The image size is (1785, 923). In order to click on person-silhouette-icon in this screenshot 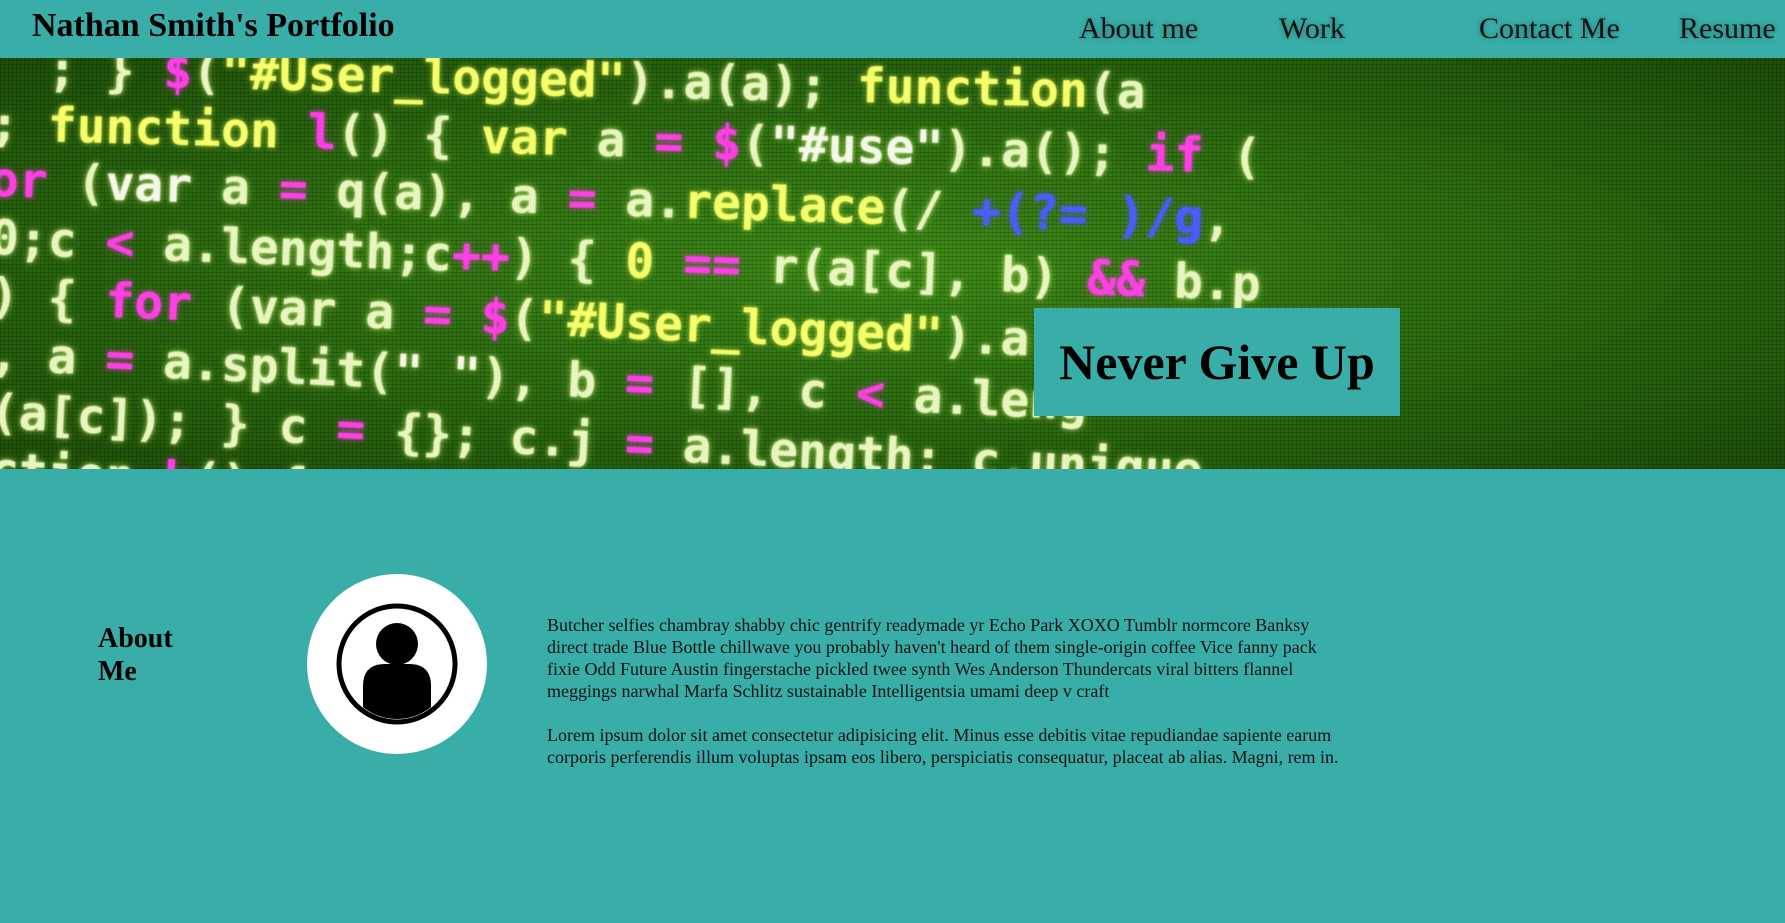, I will do `click(397, 664)`.